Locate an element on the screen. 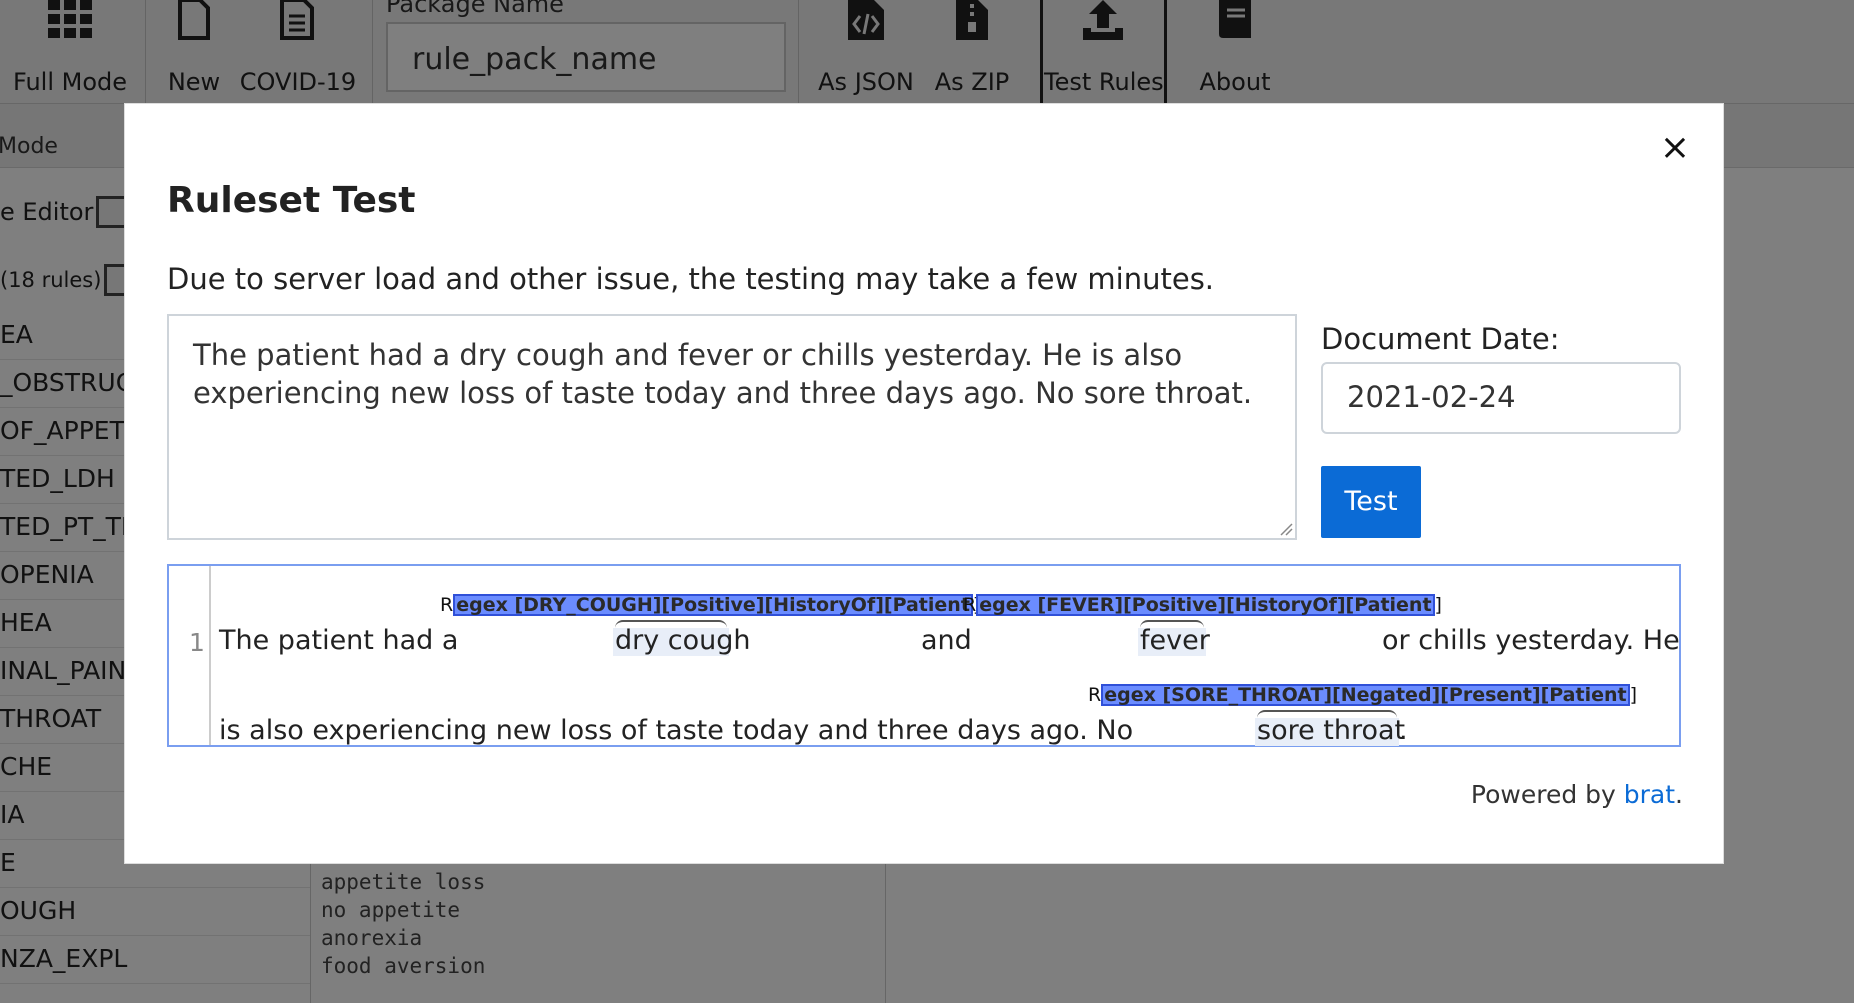 Image resolution: width=1854 pixels, height=1003 pixels. text-segment: or chills yesterday. He is located at coordinates (1531, 640).